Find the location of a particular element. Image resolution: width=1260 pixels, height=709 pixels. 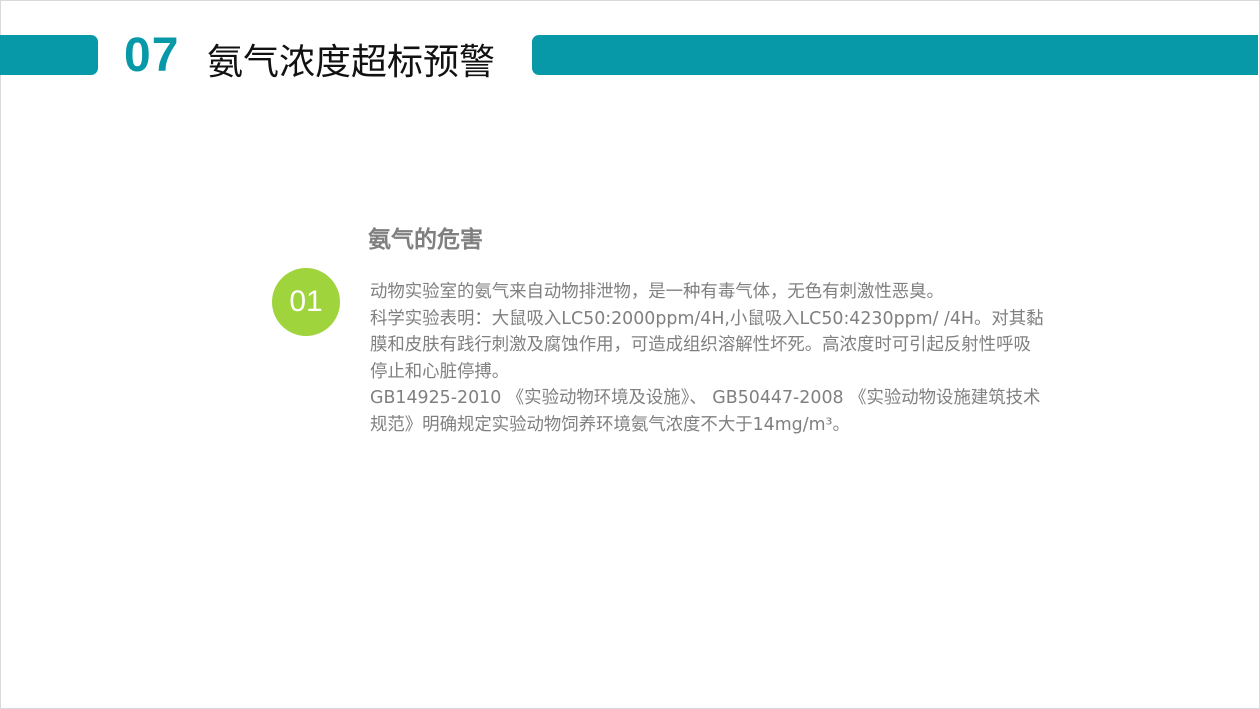

item-number-label: 01 is located at coordinates (306, 301).